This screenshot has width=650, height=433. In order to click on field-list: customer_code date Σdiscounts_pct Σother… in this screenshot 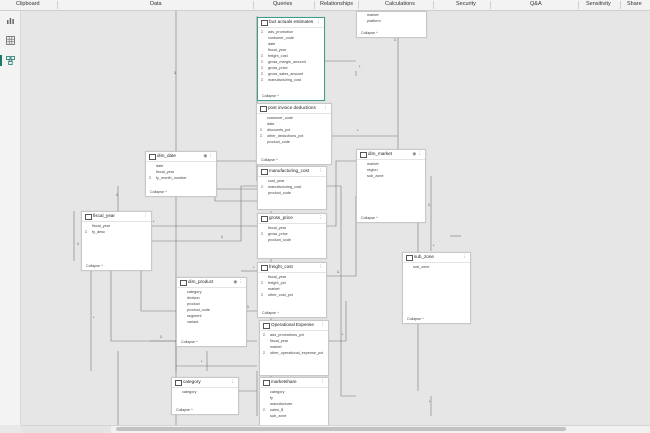, I will do `click(294, 130)`.